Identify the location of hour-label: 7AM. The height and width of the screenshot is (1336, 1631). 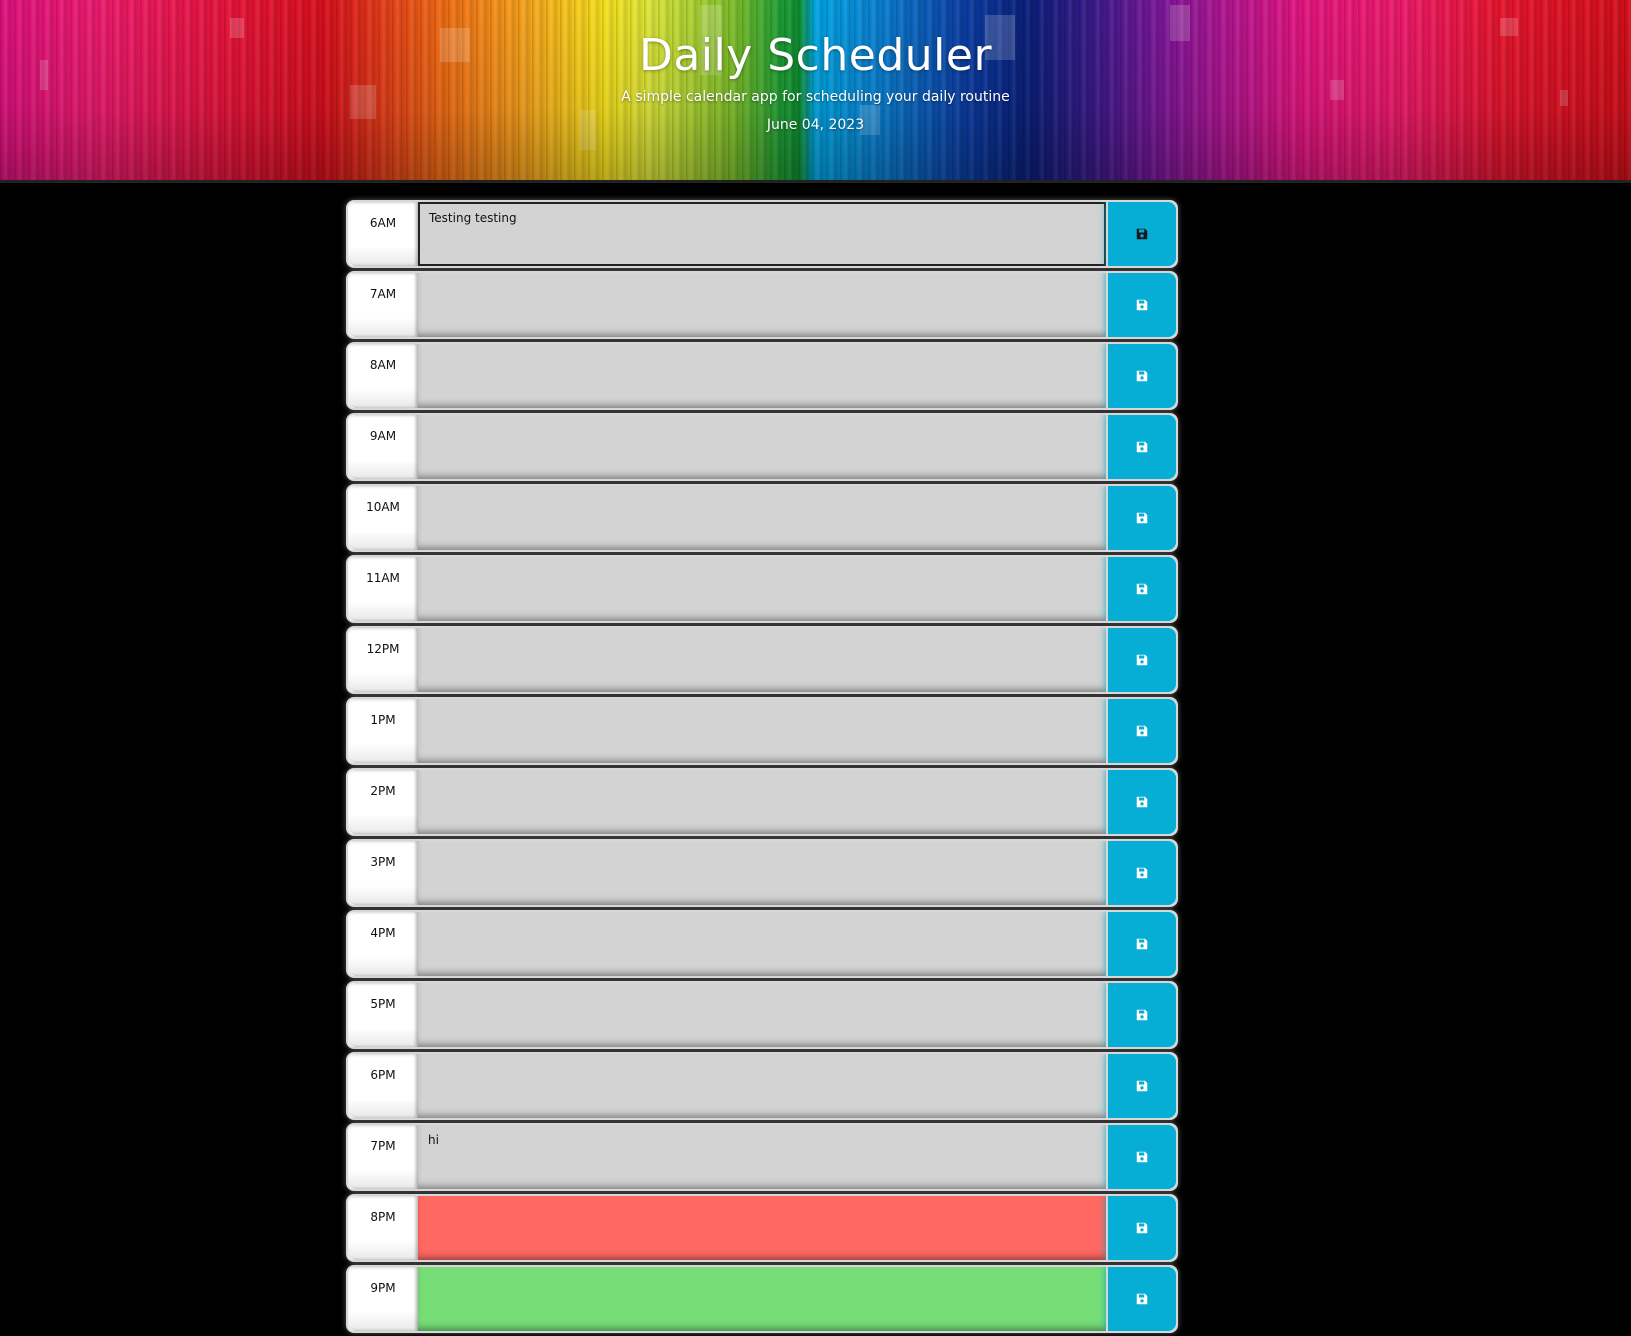
(383, 305).